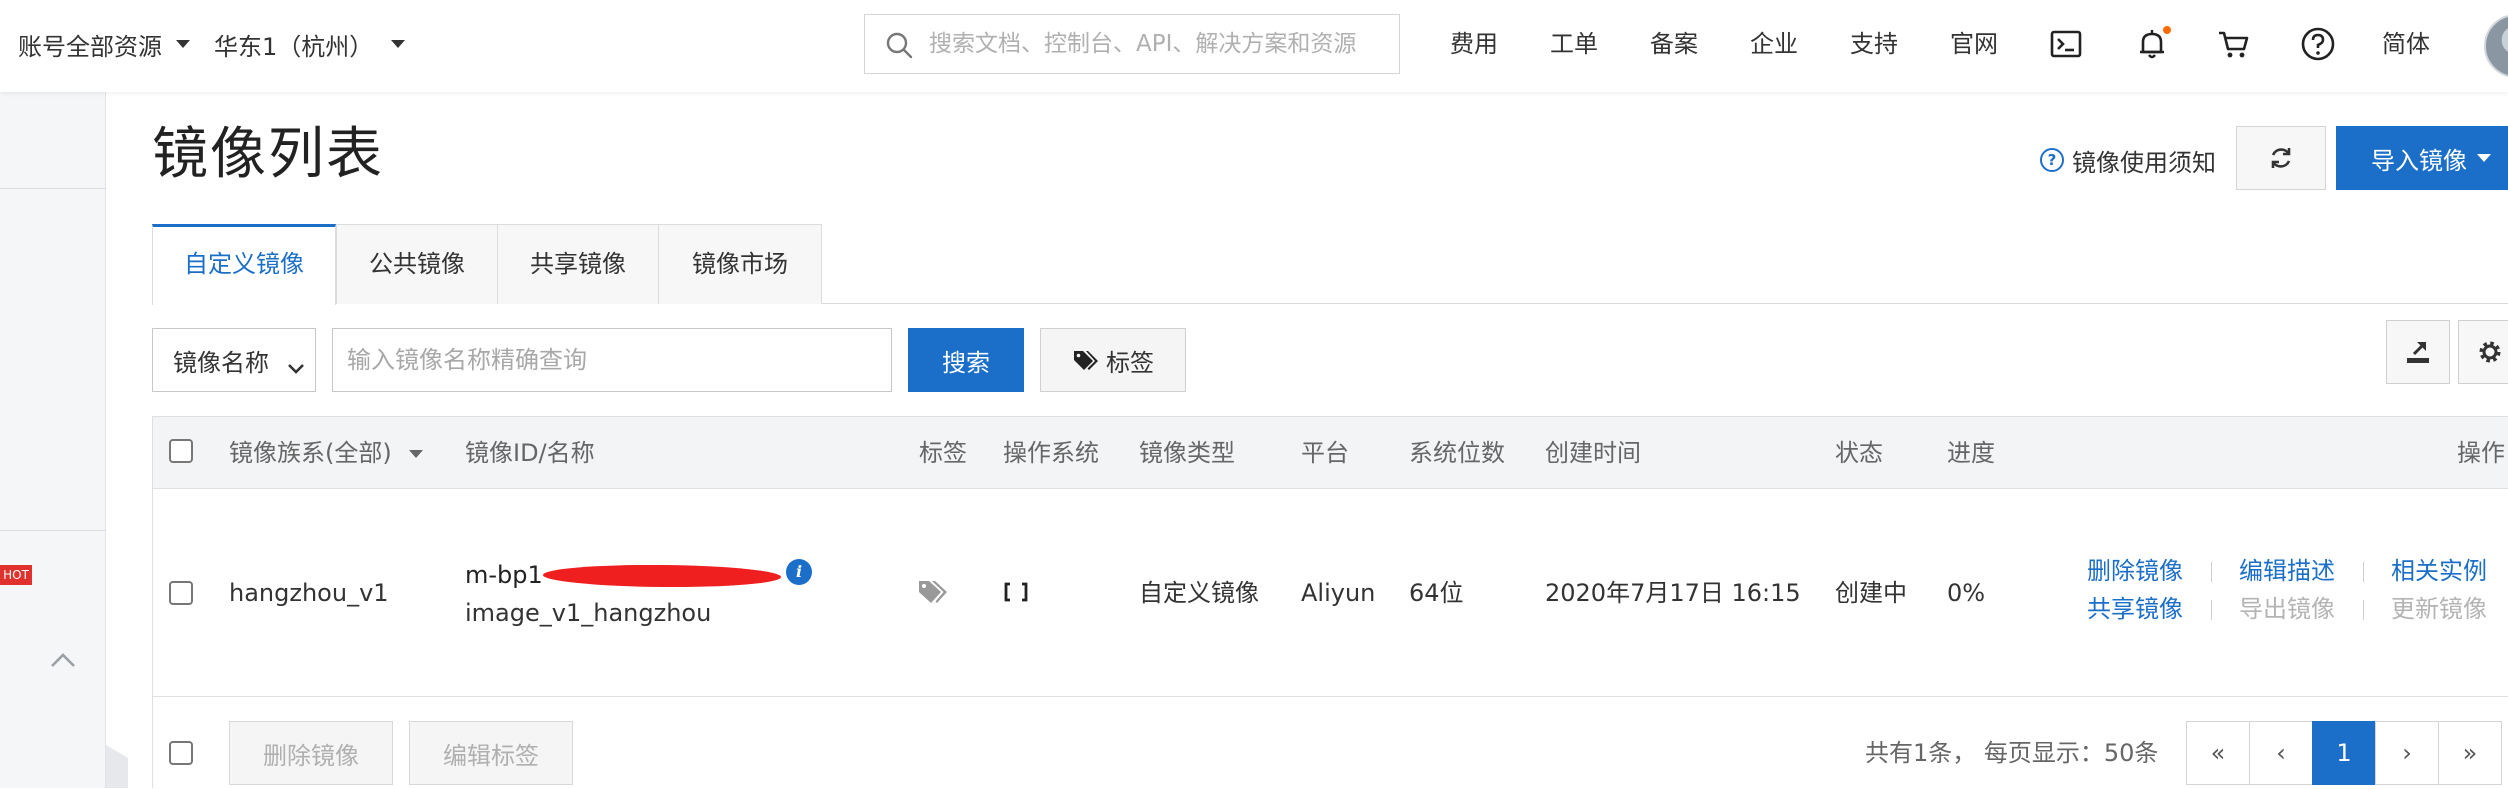 This screenshot has width=2508, height=789. I want to click on filter-field-value: 镜像名称, so click(221, 362).